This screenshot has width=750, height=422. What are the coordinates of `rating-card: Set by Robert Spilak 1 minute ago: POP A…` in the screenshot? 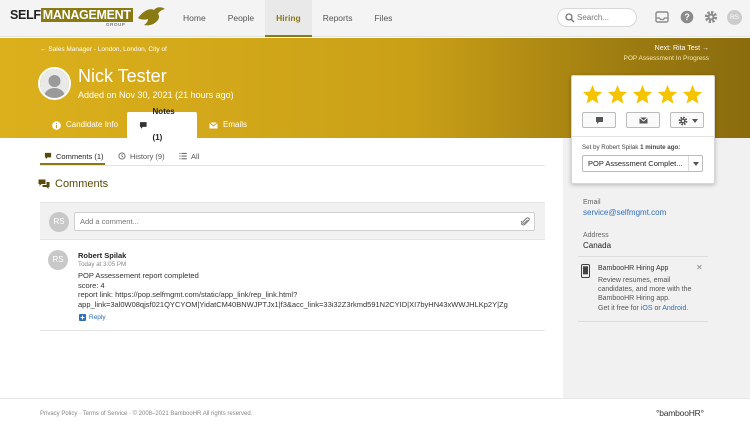 It's located at (643, 129).